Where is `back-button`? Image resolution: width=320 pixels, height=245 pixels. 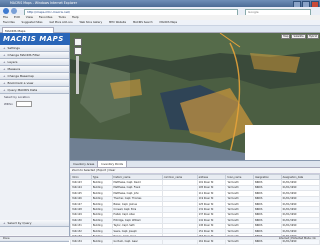 back-button is located at coordinates (6, 11).